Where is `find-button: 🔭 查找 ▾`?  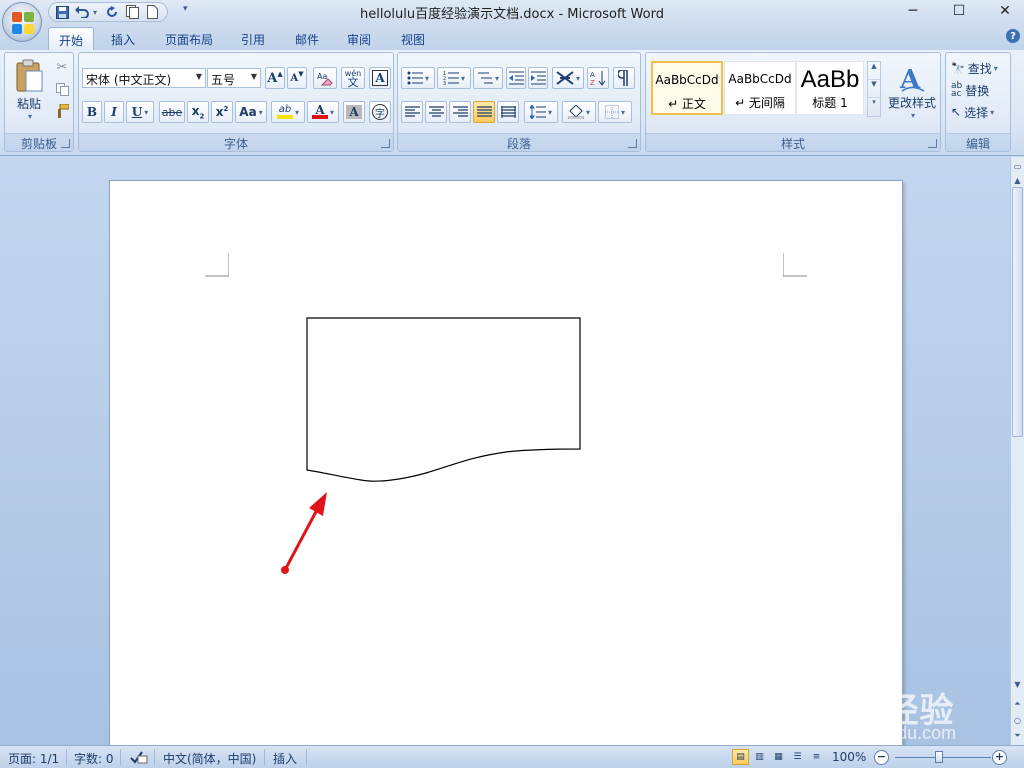
find-button: 🔭 查找 ▾ is located at coordinates (980, 68).